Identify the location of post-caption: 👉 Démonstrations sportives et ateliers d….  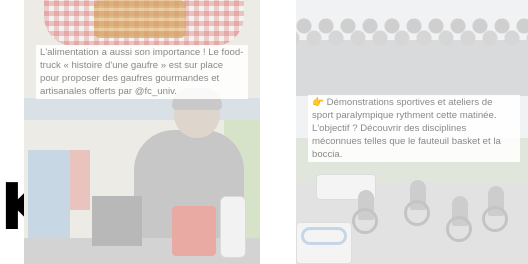
(414, 128).